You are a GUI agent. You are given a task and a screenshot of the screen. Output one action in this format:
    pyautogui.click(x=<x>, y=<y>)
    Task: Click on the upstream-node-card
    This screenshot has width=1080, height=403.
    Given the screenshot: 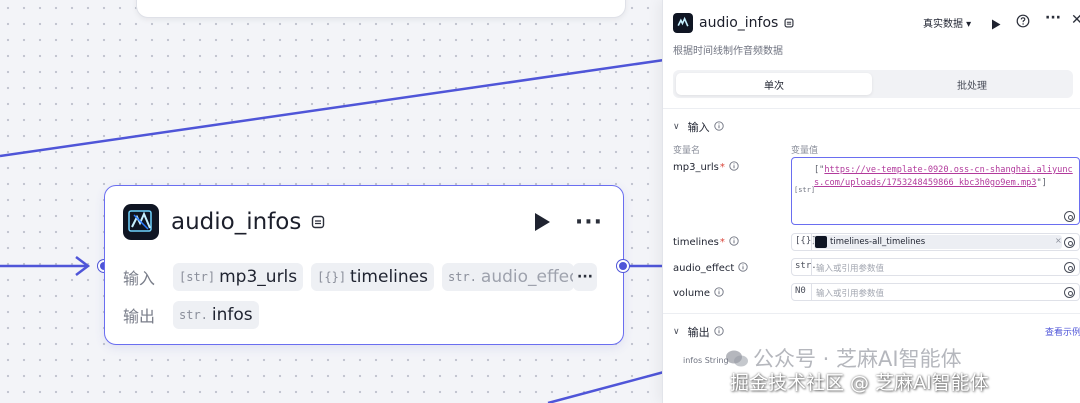 What is the action you would take?
    pyautogui.click(x=381, y=9)
    